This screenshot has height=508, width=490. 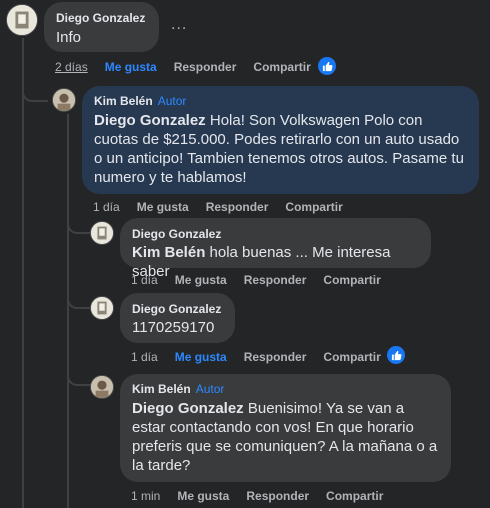 What do you see at coordinates (168, 252) in the screenshot?
I see `mention-link: Kim Belén` at bounding box center [168, 252].